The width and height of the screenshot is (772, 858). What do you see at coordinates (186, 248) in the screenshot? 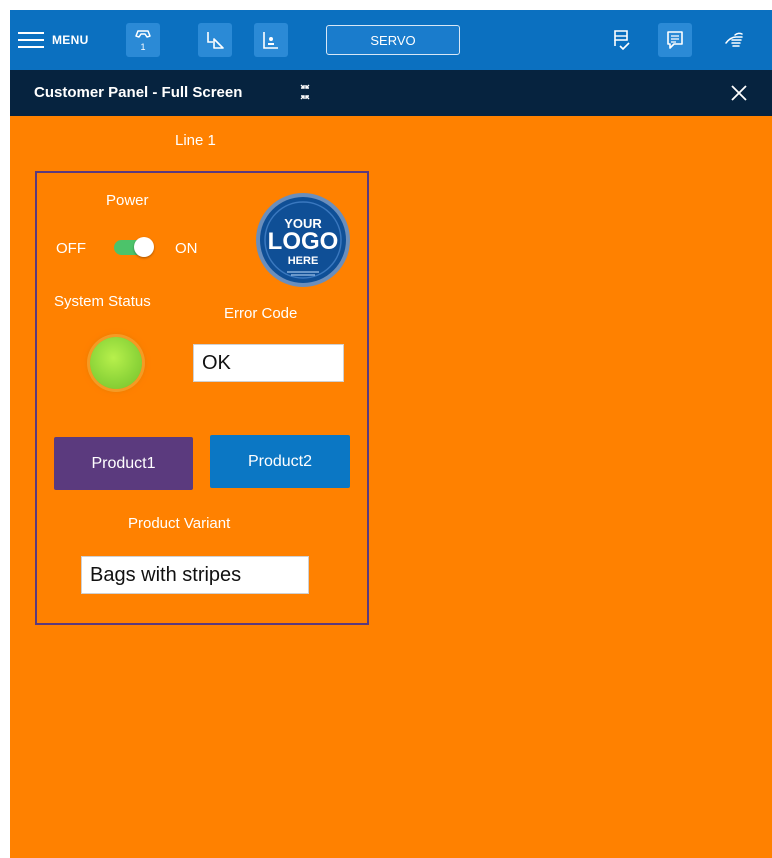
I see `power-on-label: ON` at bounding box center [186, 248].